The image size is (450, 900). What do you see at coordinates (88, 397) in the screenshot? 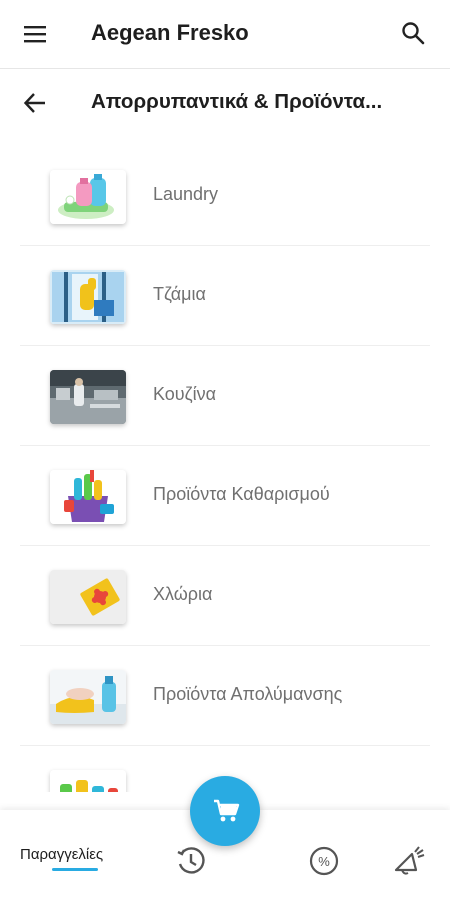
I see `kitchen-thumbnail` at bounding box center [88, 397].